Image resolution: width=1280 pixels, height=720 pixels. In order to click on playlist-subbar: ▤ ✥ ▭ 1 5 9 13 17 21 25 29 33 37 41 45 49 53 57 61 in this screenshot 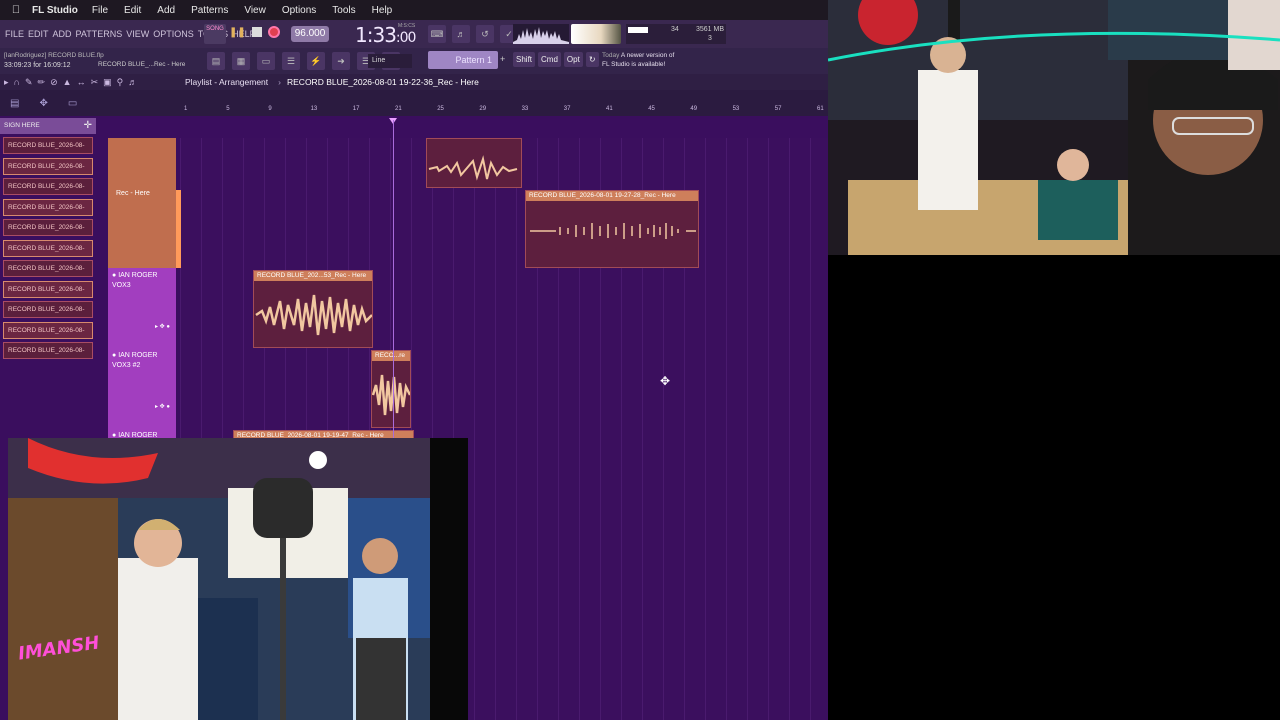, I will do `click(414, 103)`.